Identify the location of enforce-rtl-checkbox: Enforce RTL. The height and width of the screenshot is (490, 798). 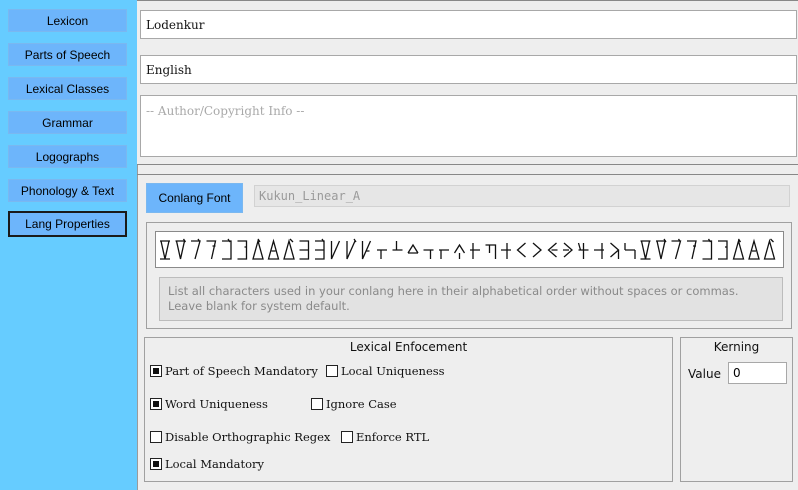
(385, 437).